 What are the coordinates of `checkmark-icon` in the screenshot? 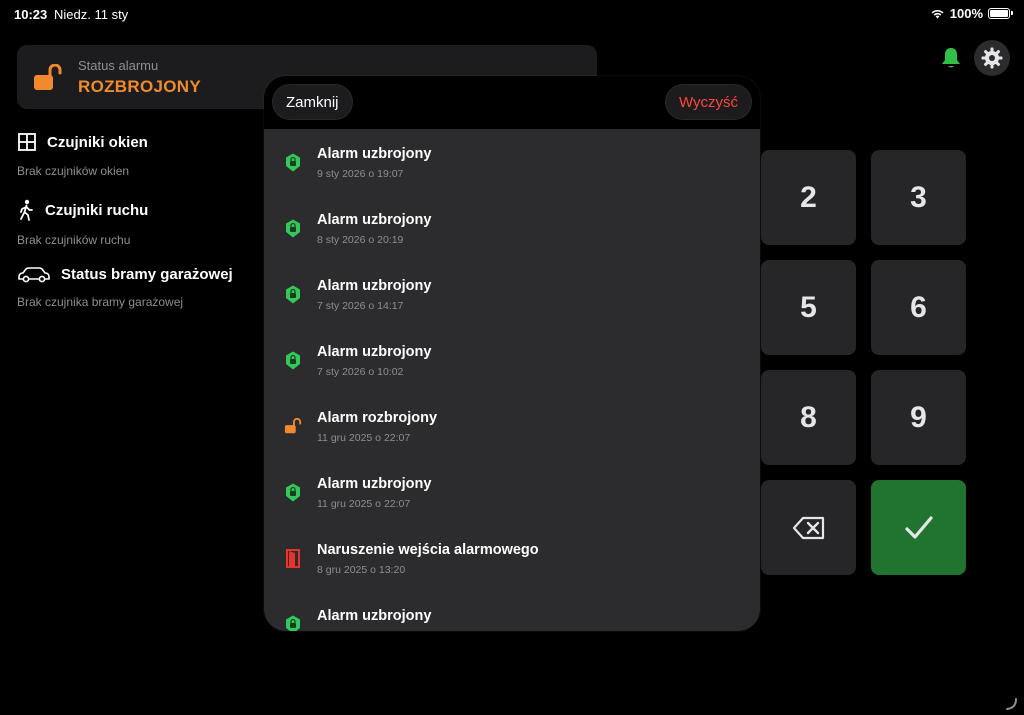 It's located at (918, 527).